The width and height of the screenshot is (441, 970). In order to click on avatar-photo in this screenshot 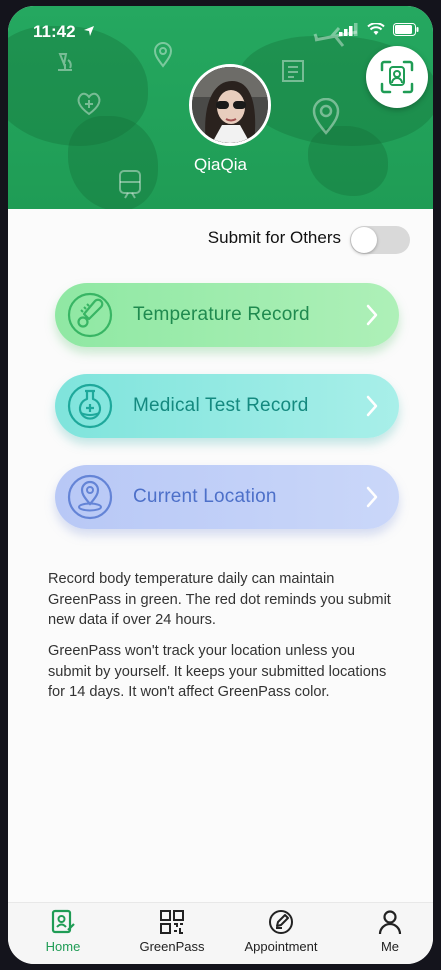, I will do `click(230, 105)`.